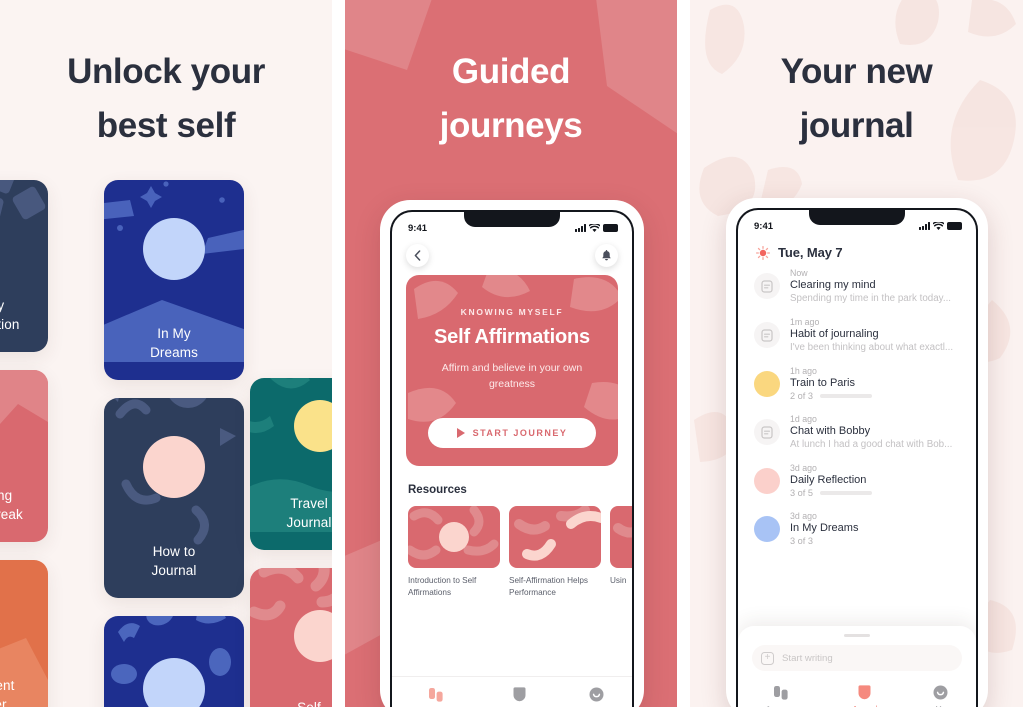 This screenshot has height=707, width=1024. I want to click on entry-progress: 3 of 3, so click(876, 541).